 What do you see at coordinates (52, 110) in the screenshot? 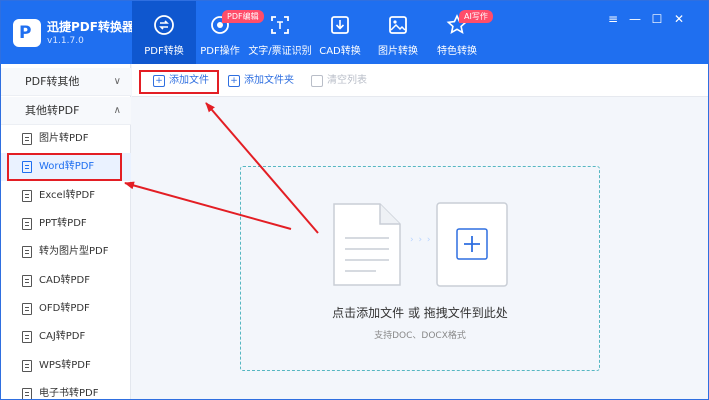
I see `group-label: 其他转PDF` at bounding box center [52, 110].